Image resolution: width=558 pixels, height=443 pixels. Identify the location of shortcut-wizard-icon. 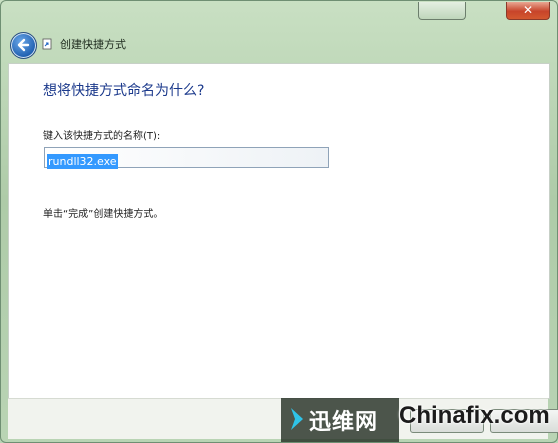
(47, 44).